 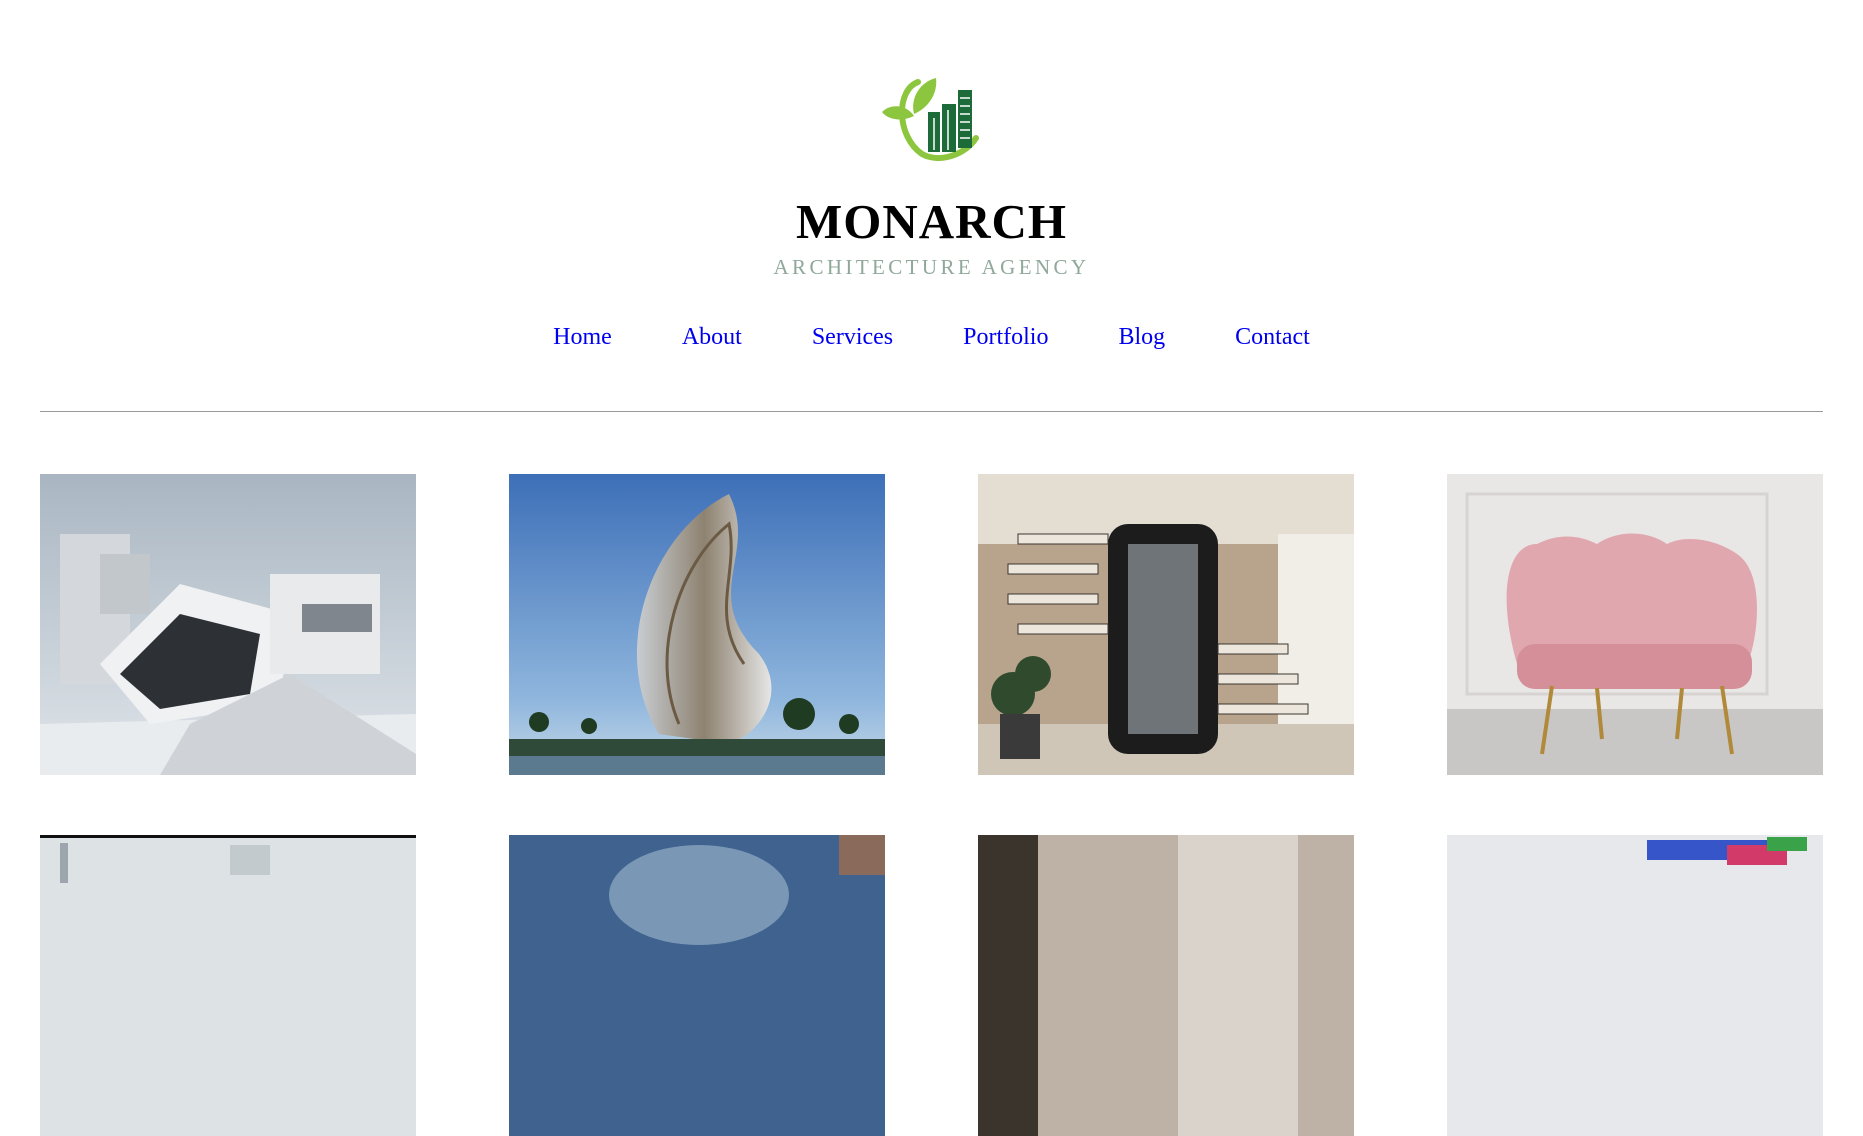 What do you see at coordinates (697, 624) in the screenshot?
I see `gallery-image-twisted-tower` at bounding box center [697, 624].